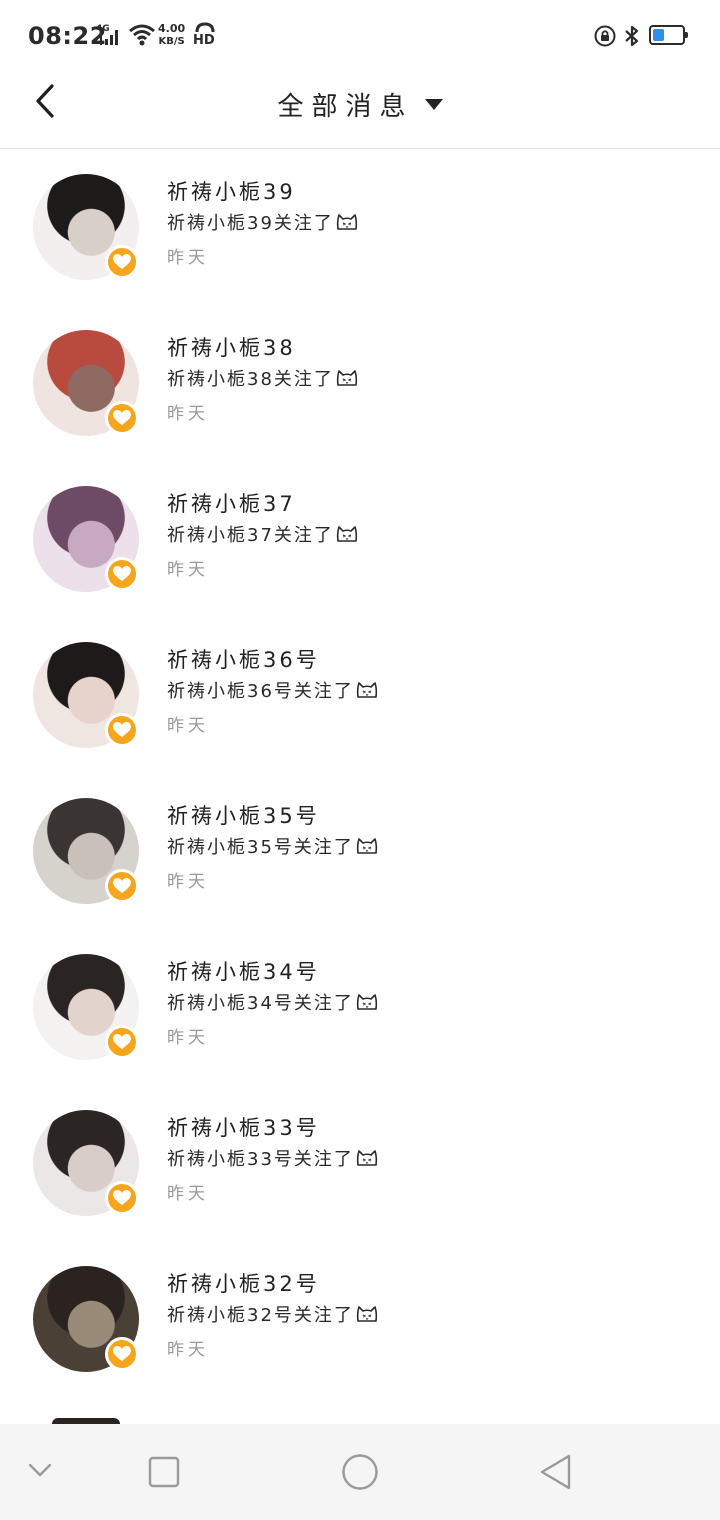 The image size is (720, 1520). Describe the element at coordinates (632, 36) in the screenshot. I see `bluetooth-icon` at that location.